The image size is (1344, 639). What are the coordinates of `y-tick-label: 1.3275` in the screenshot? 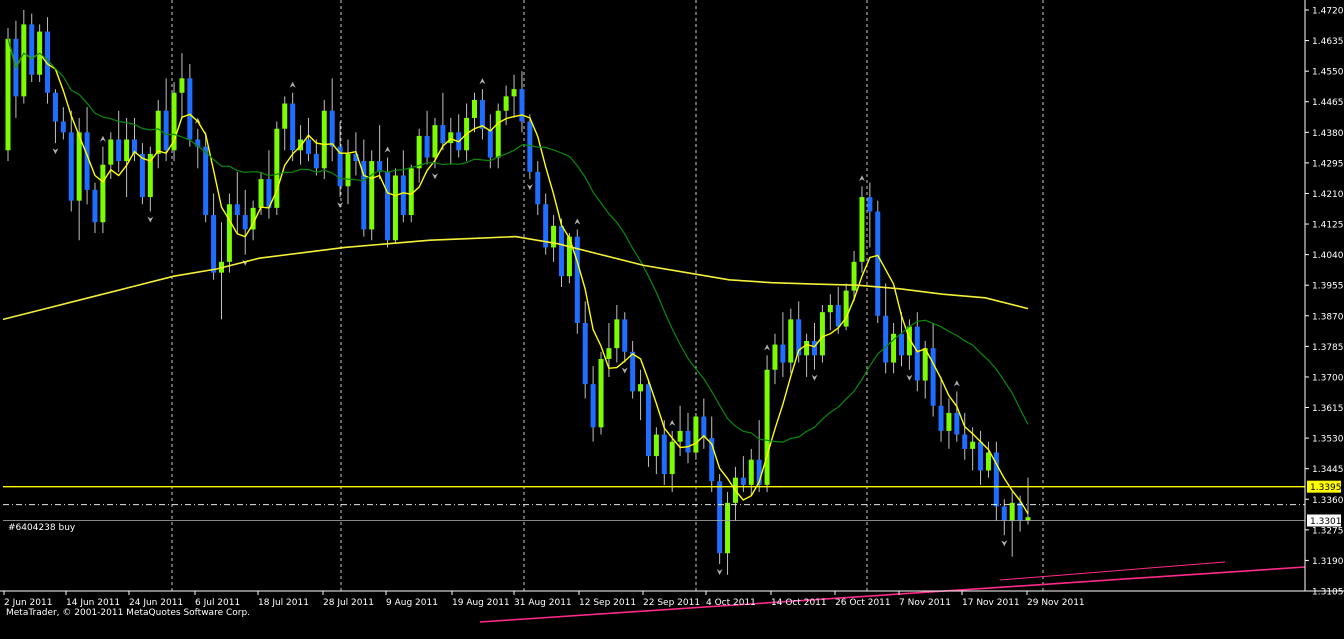 It's located at (1328, 531).